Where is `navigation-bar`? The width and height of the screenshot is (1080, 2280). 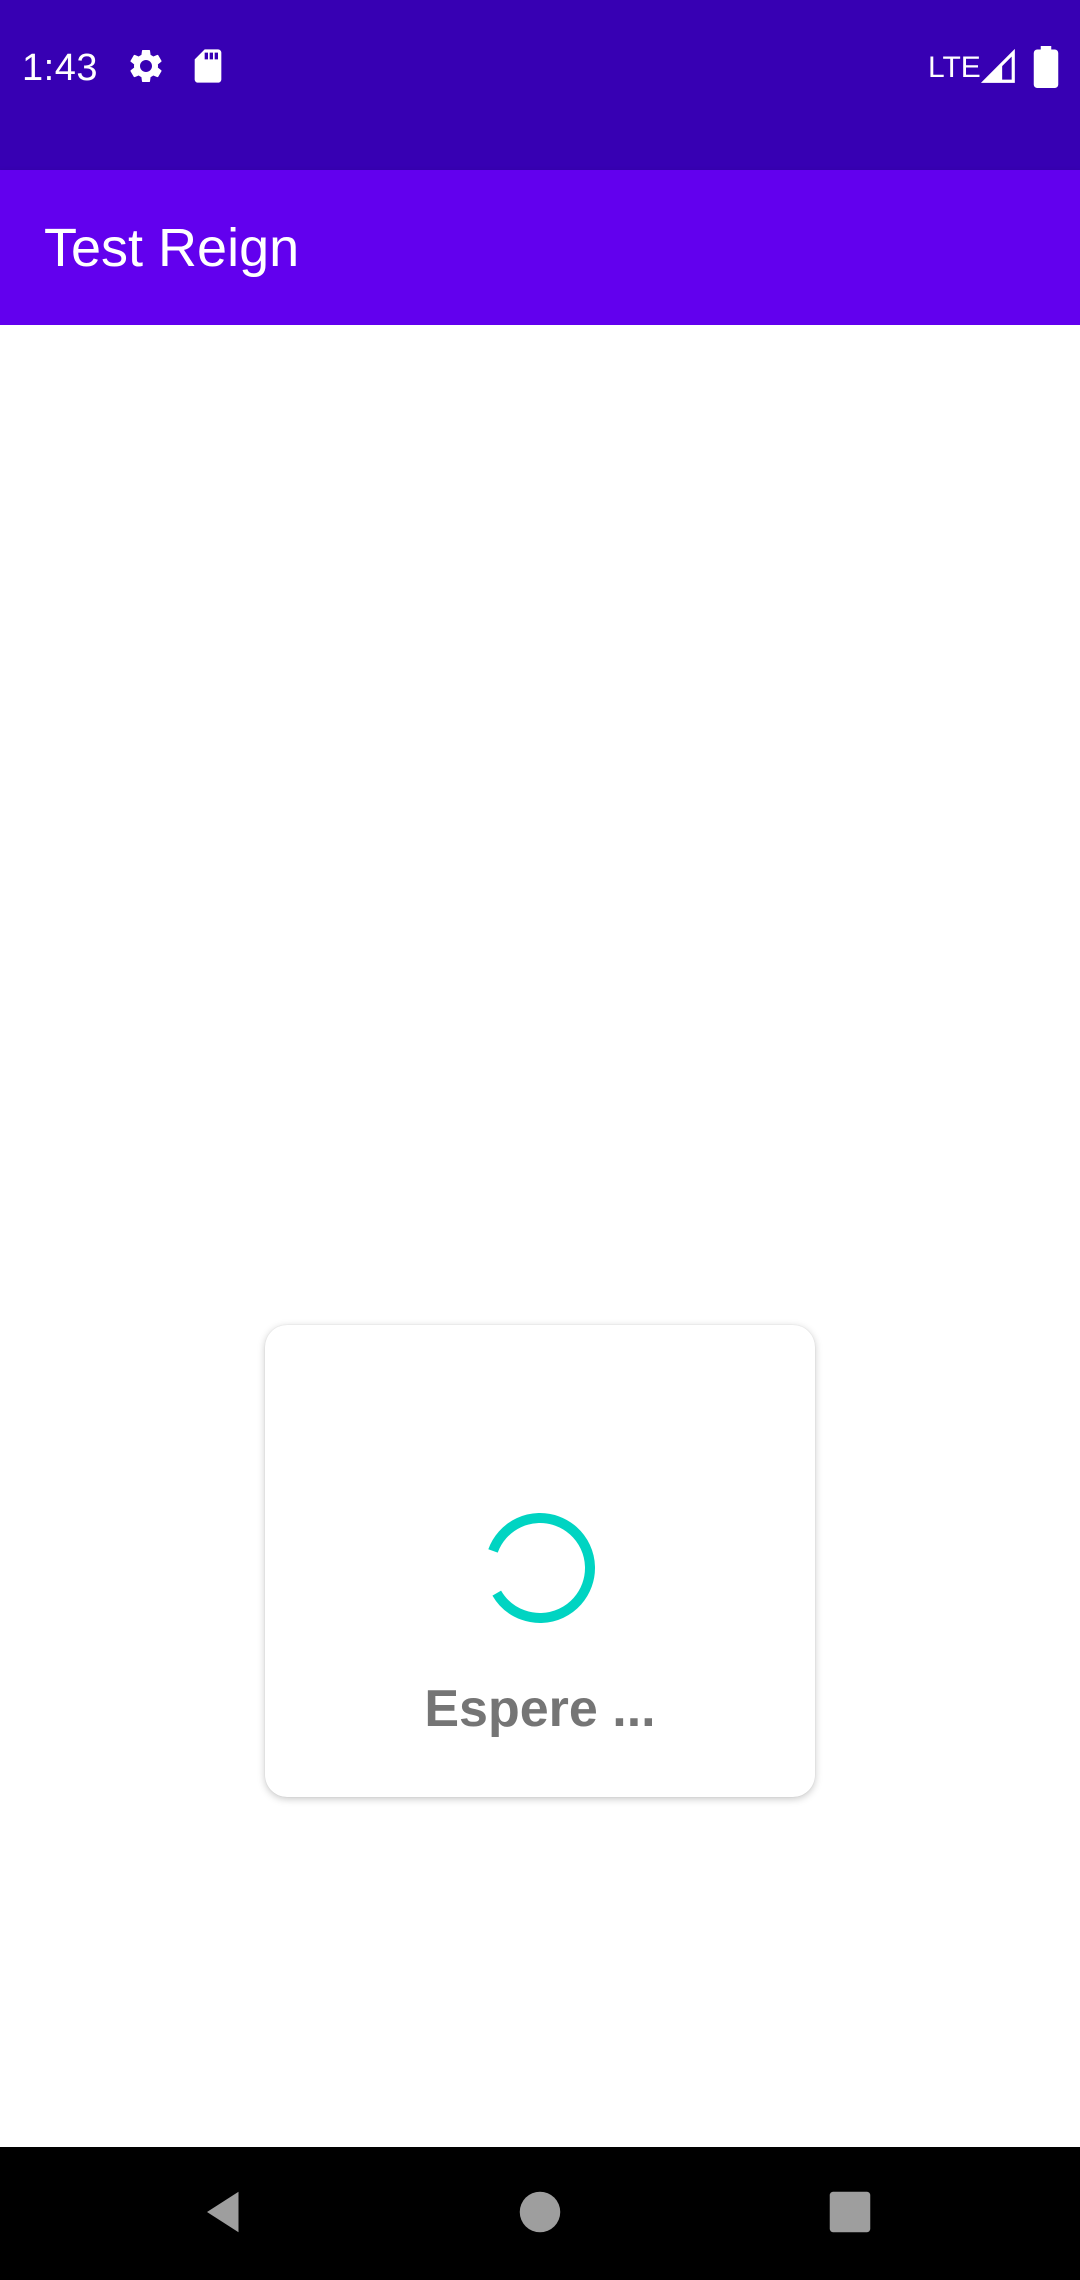
navigation-bar is located at coordinates (540, 2213).